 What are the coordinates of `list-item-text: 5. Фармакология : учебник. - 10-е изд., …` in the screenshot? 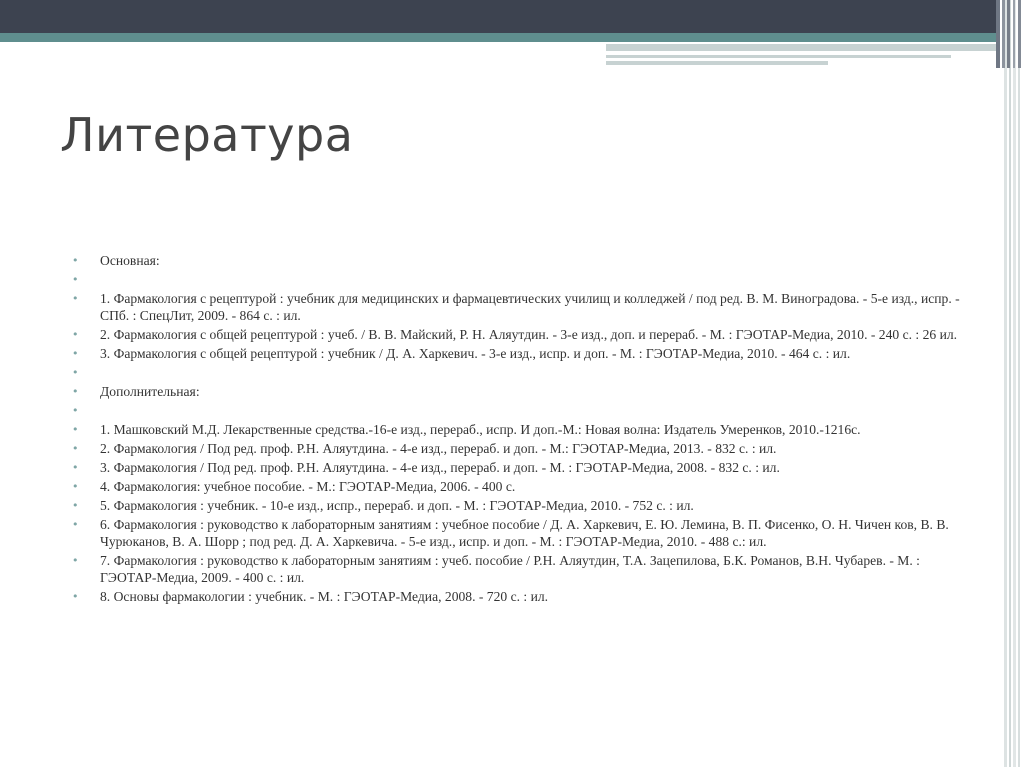 It's located at (397, 505).